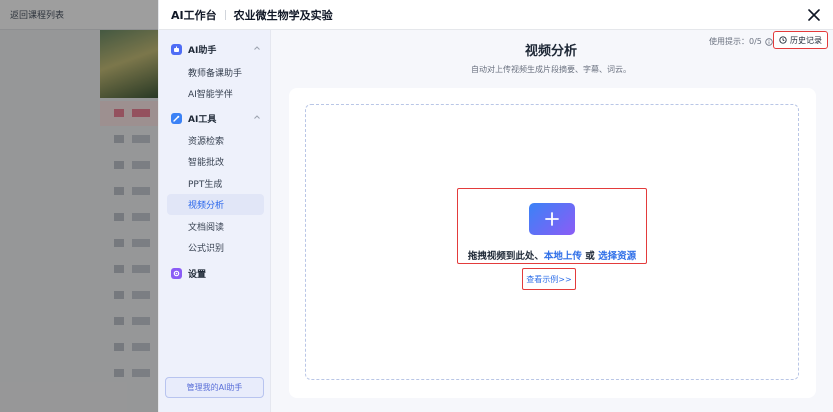 The image size is (833, 412). What do you see at coordinates (215, 93) in the screenshot?
I see `sidebar-item-ai-companion: AI智能学伴` at bounding box center [215, 93].